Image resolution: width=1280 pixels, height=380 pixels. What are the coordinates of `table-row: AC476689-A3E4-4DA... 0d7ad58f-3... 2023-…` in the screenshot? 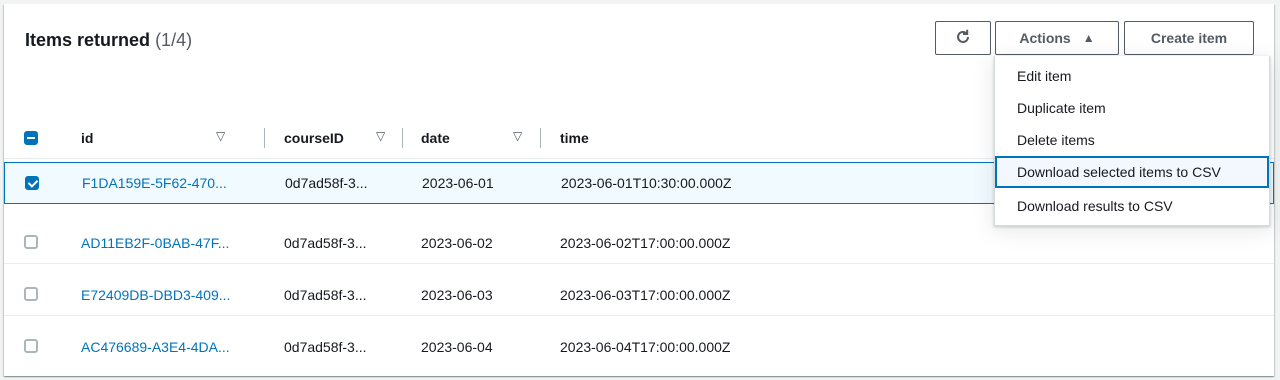 It's located at (639, 347).